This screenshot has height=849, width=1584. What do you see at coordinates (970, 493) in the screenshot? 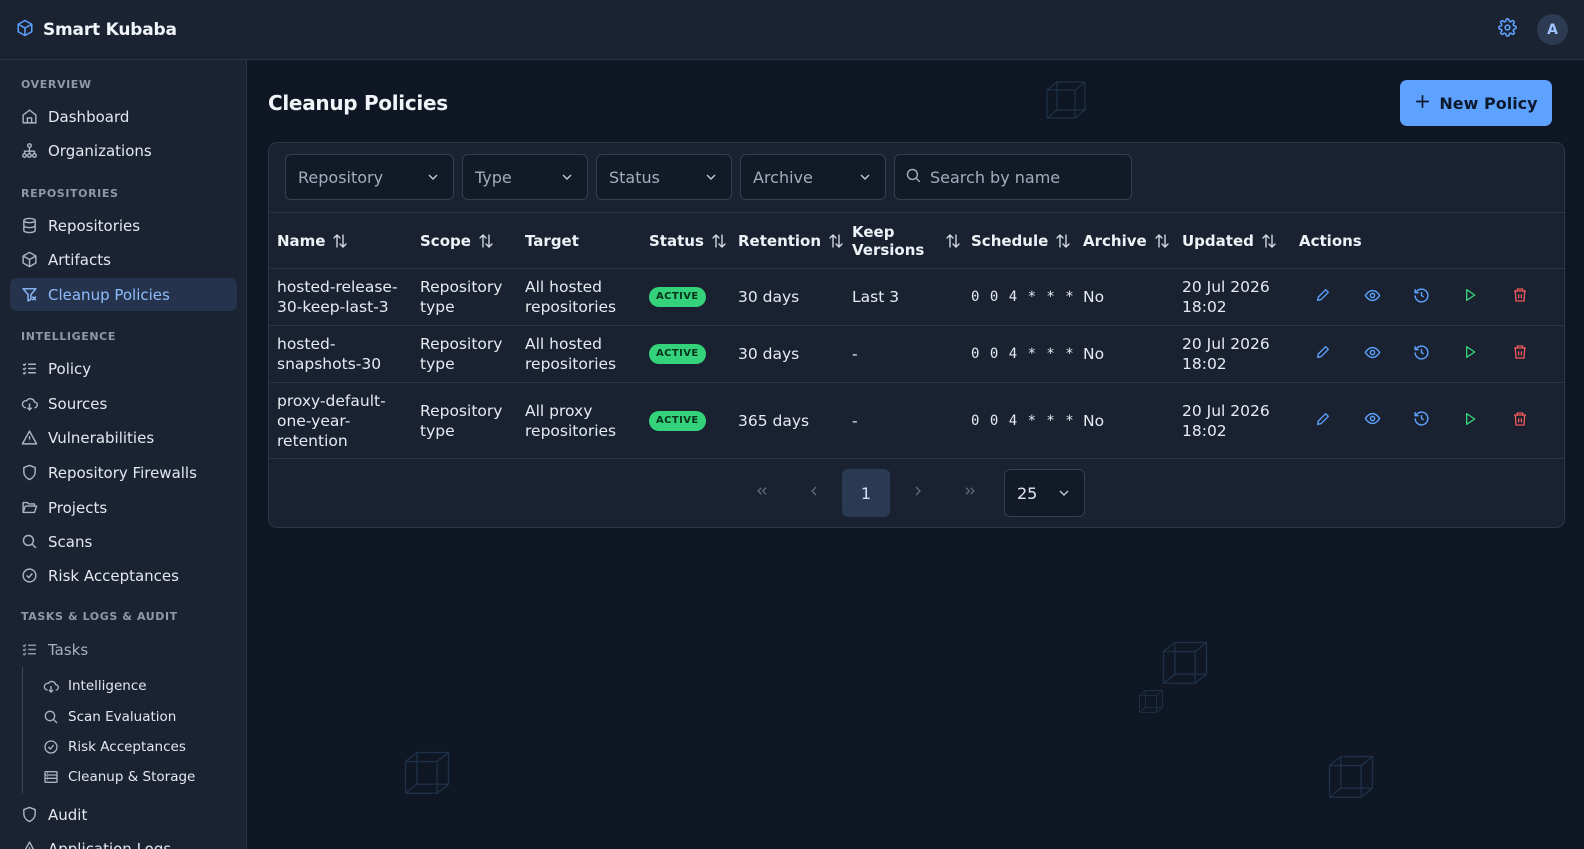
I see `last-page-button` at bounding box center [970, 493].